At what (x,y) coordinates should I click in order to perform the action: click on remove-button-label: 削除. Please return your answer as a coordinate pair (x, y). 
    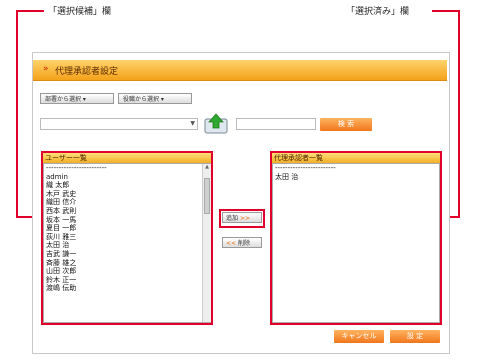
    Looking at the image, I should click on (243, 243).